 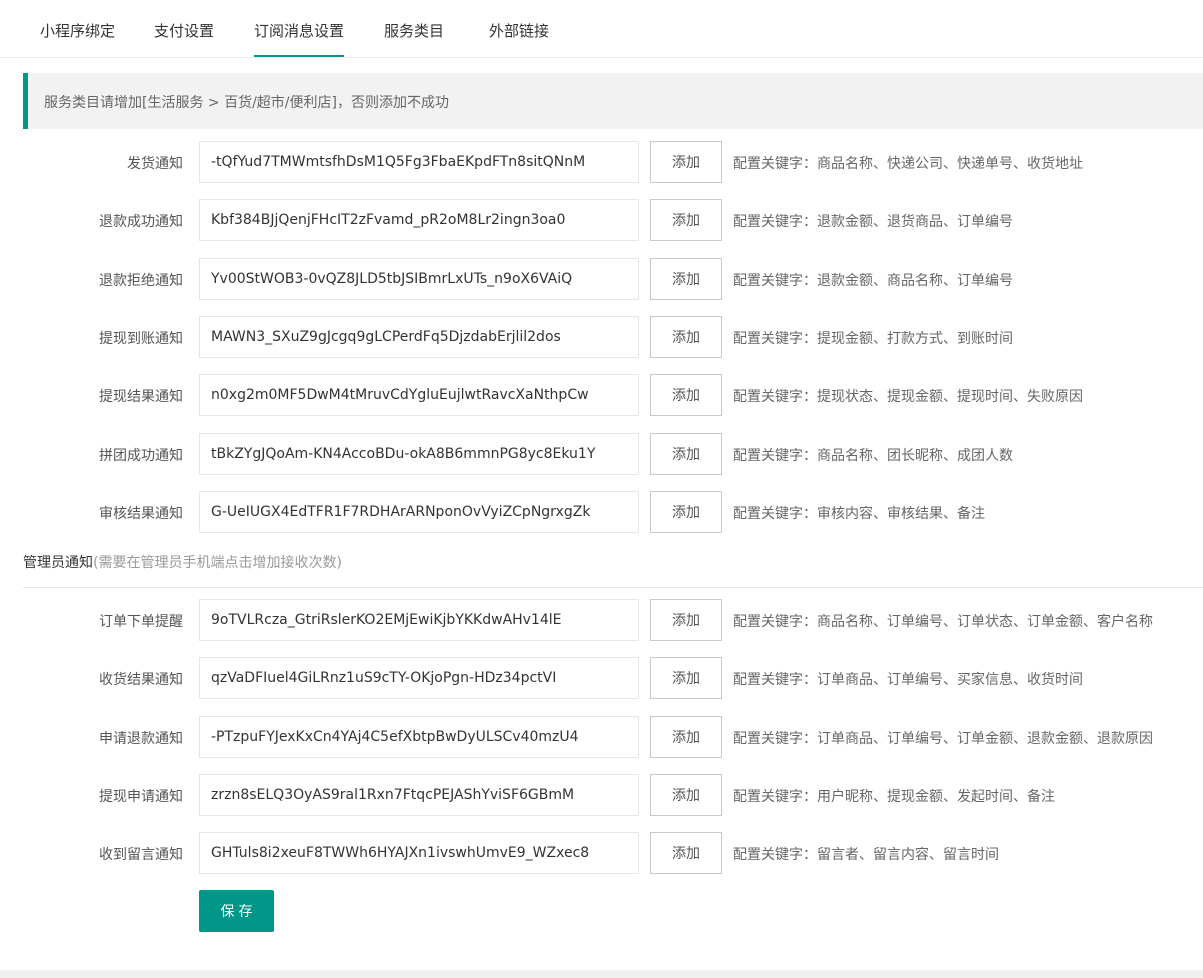 I want to click on notification-row: 提现申请通知 添加配置关键字：用户昵称、提现金额、发起时间、备注, so click(x=601, y=794).